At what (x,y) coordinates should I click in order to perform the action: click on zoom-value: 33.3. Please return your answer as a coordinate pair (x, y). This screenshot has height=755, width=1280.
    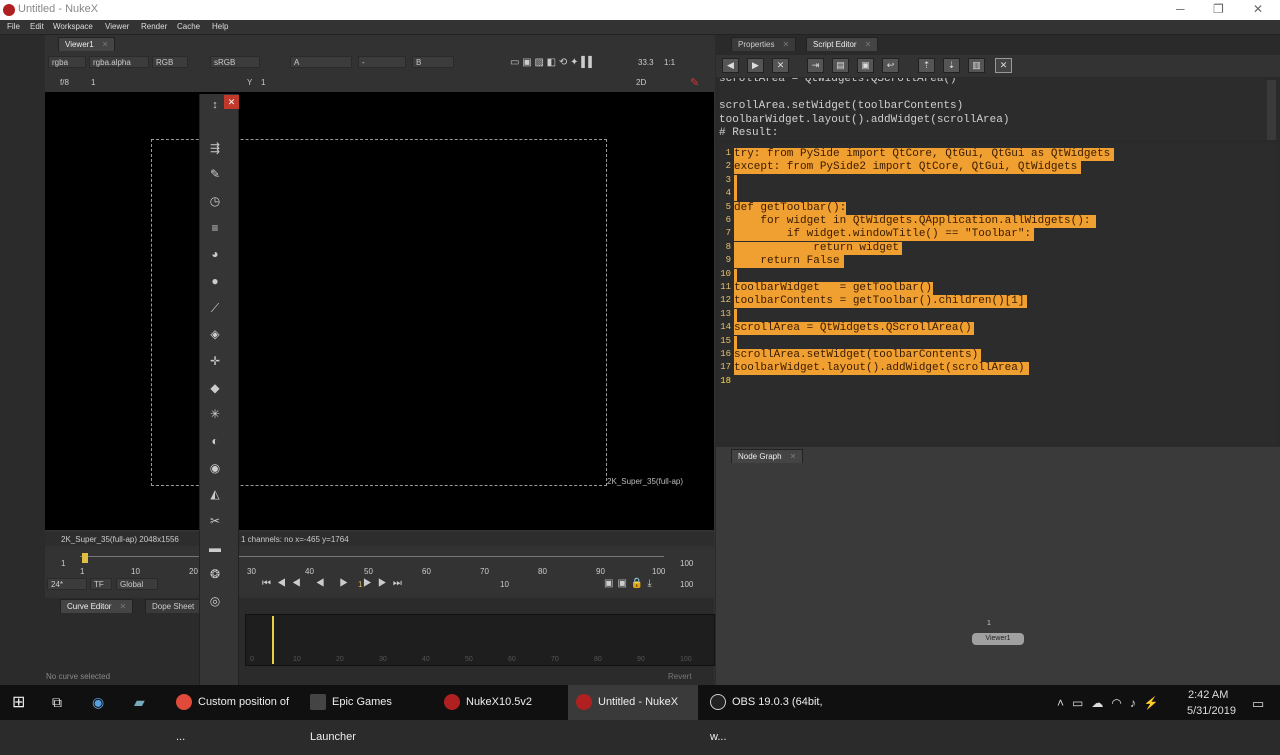
    Looking at the image, I should click on (646, 62).